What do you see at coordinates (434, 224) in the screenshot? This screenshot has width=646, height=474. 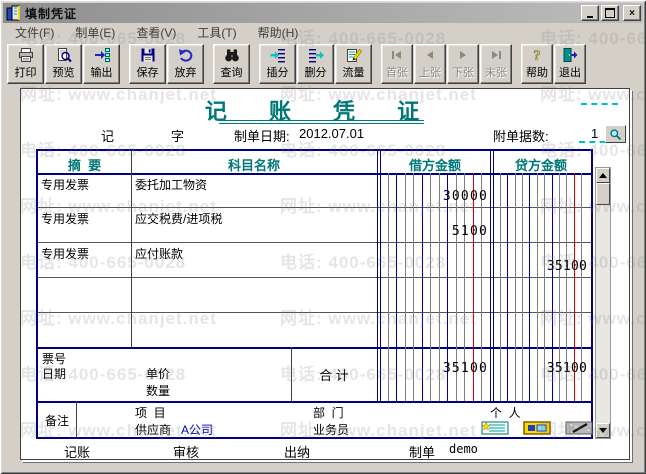 I see `row2-debit: 5100` at bounding box center [434, 224].